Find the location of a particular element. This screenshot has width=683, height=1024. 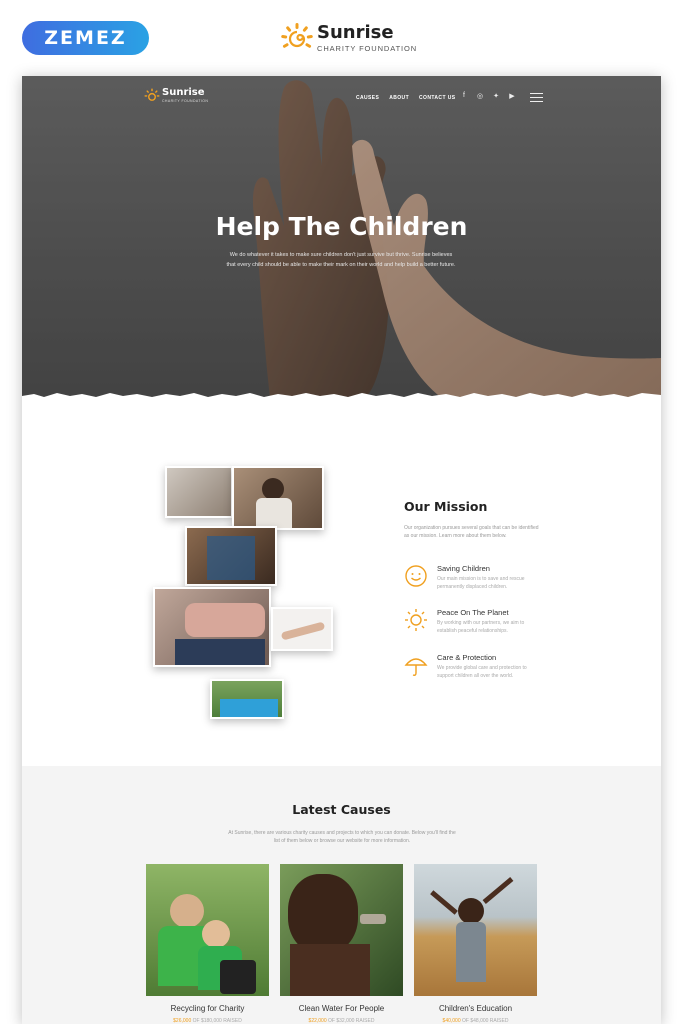

brand-name: Sunrise is located at coordinates (355, 32).